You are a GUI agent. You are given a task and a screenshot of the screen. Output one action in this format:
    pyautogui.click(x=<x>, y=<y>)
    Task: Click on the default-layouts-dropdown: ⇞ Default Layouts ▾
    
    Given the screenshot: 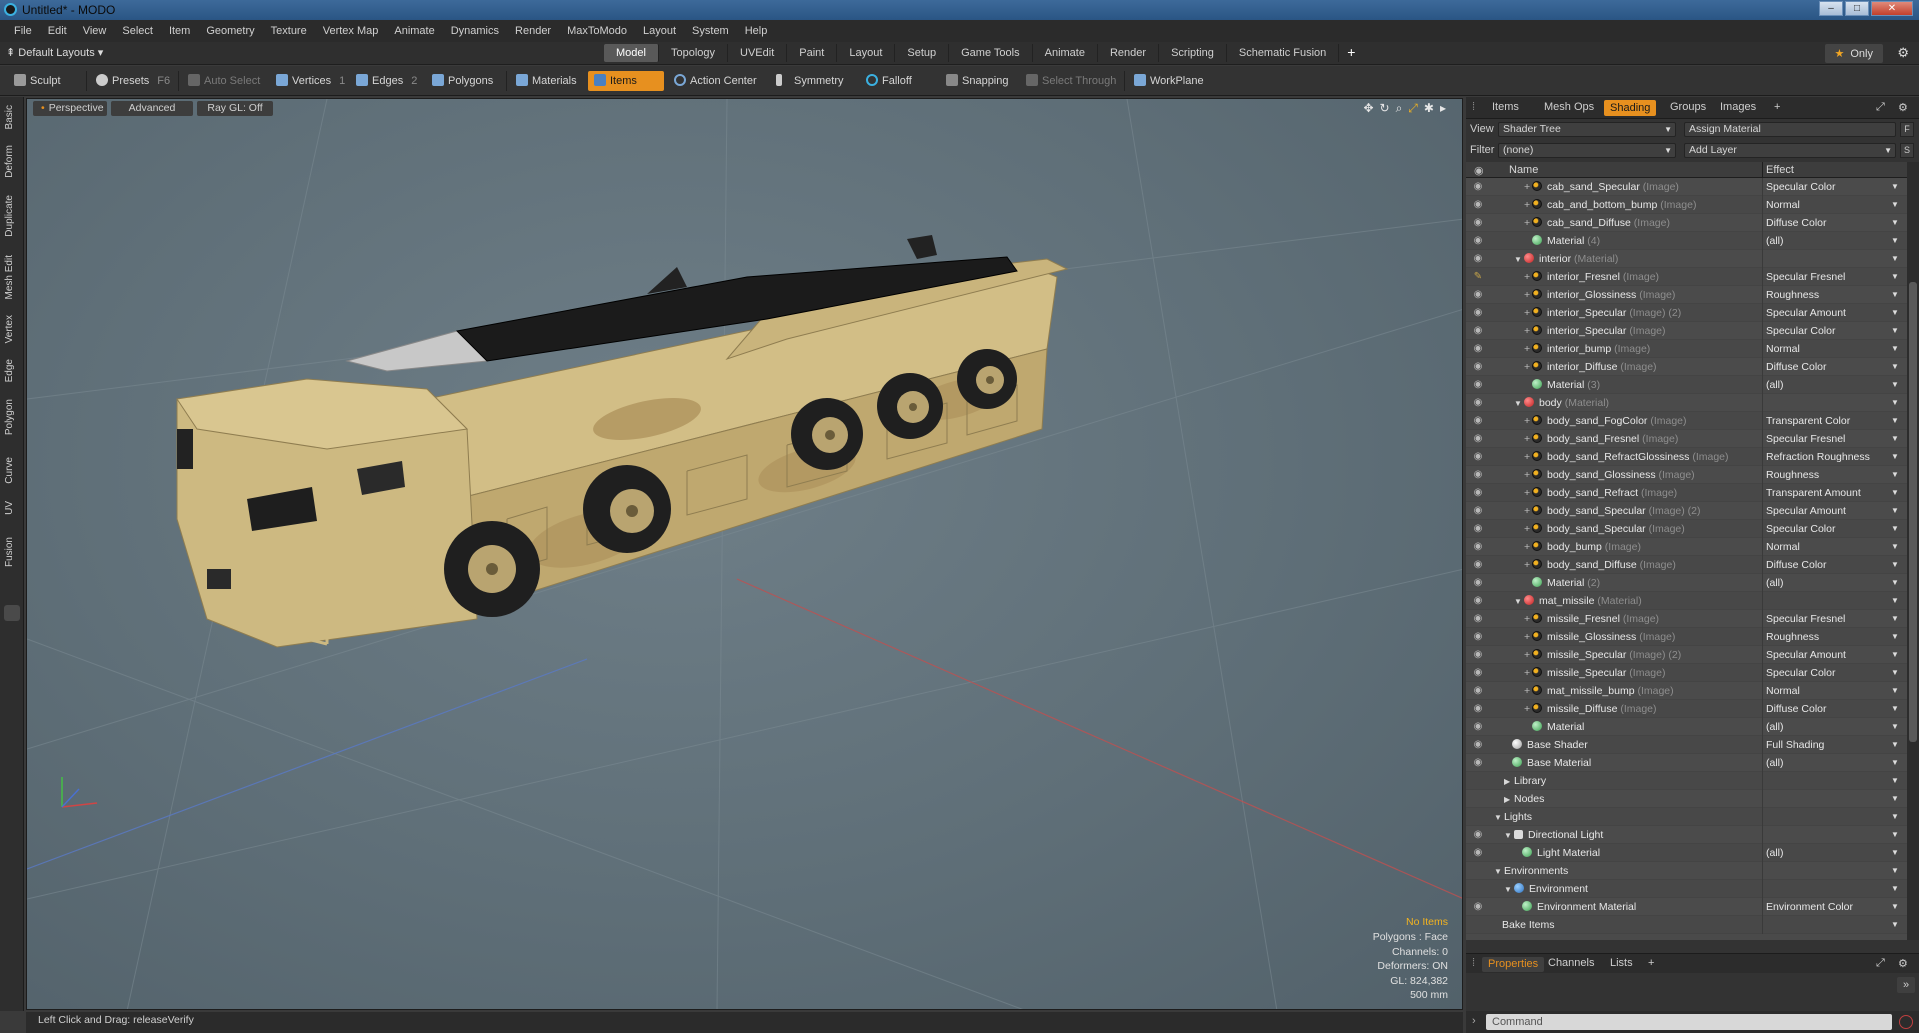 What is the action you would take?
    pyautogui.click(x=54, y=52)
    